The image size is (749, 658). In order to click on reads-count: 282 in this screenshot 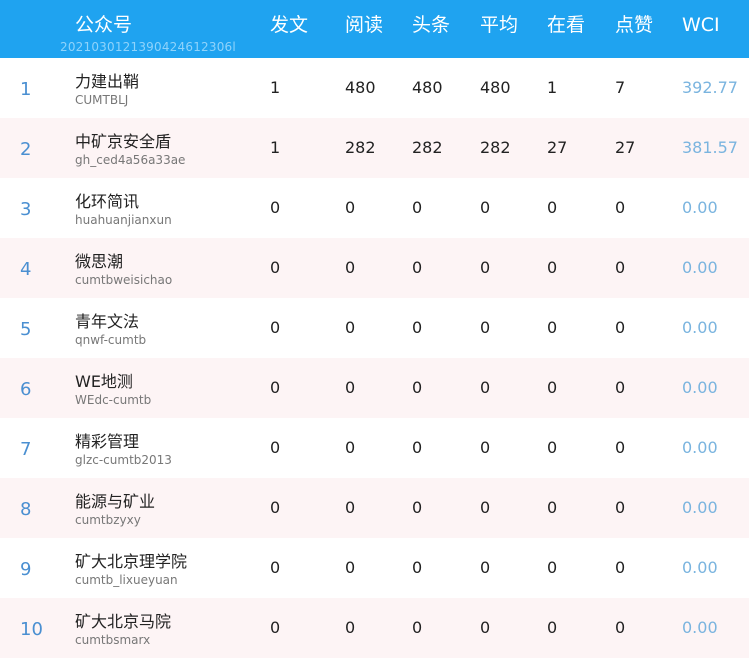, I will do `click(360, 147)`.